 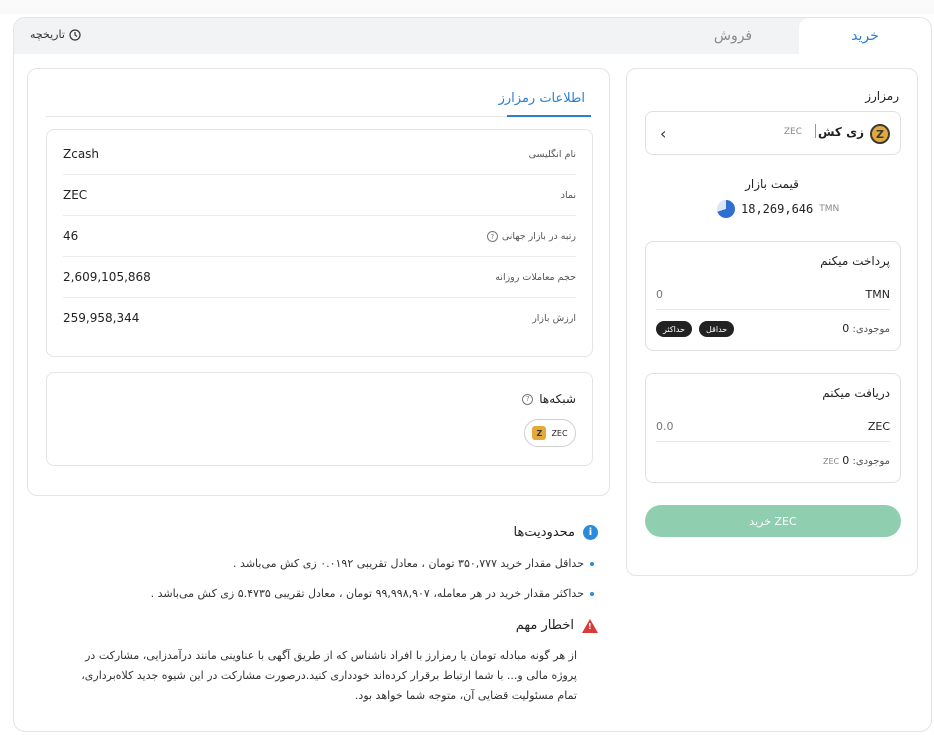 I want to click on pay-input: 0 TMN, so click(x=773, y=298).